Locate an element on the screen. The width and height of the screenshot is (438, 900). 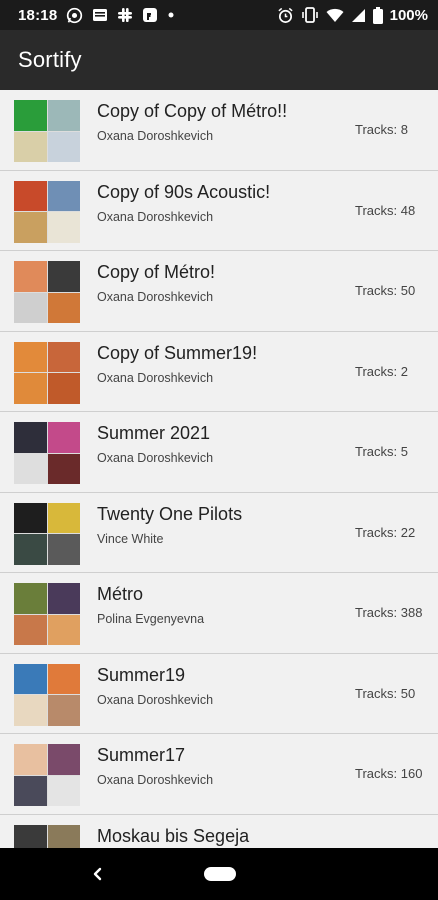
playlist-name: Copy of 90s Acoustic! is located at coordinates (184, 191).